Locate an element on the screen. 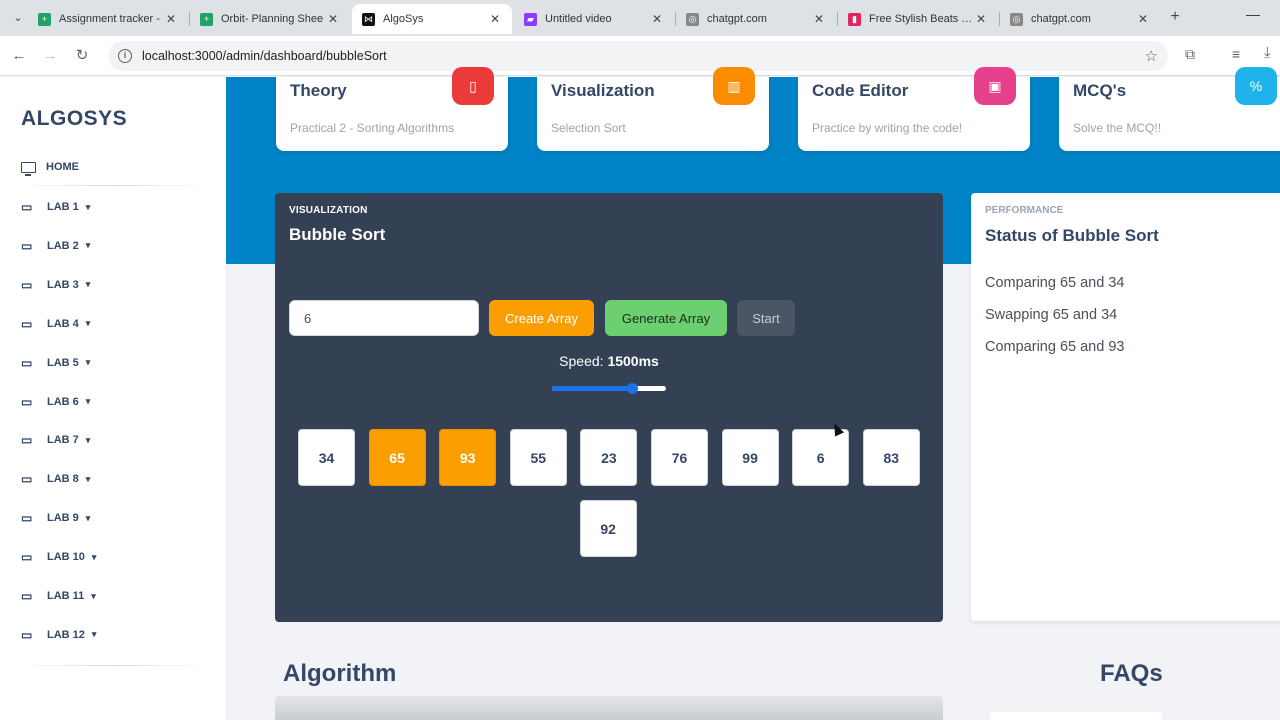 The height and width of the screenshot is (720, 1280). card-subtitle: Selection Sort is located at coordinates (588, 128).